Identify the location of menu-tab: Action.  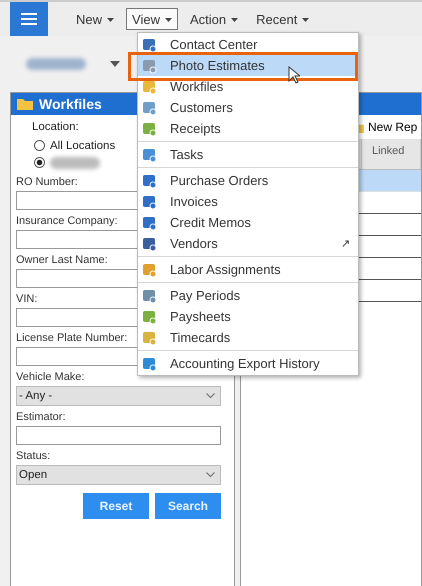
(214, 19).